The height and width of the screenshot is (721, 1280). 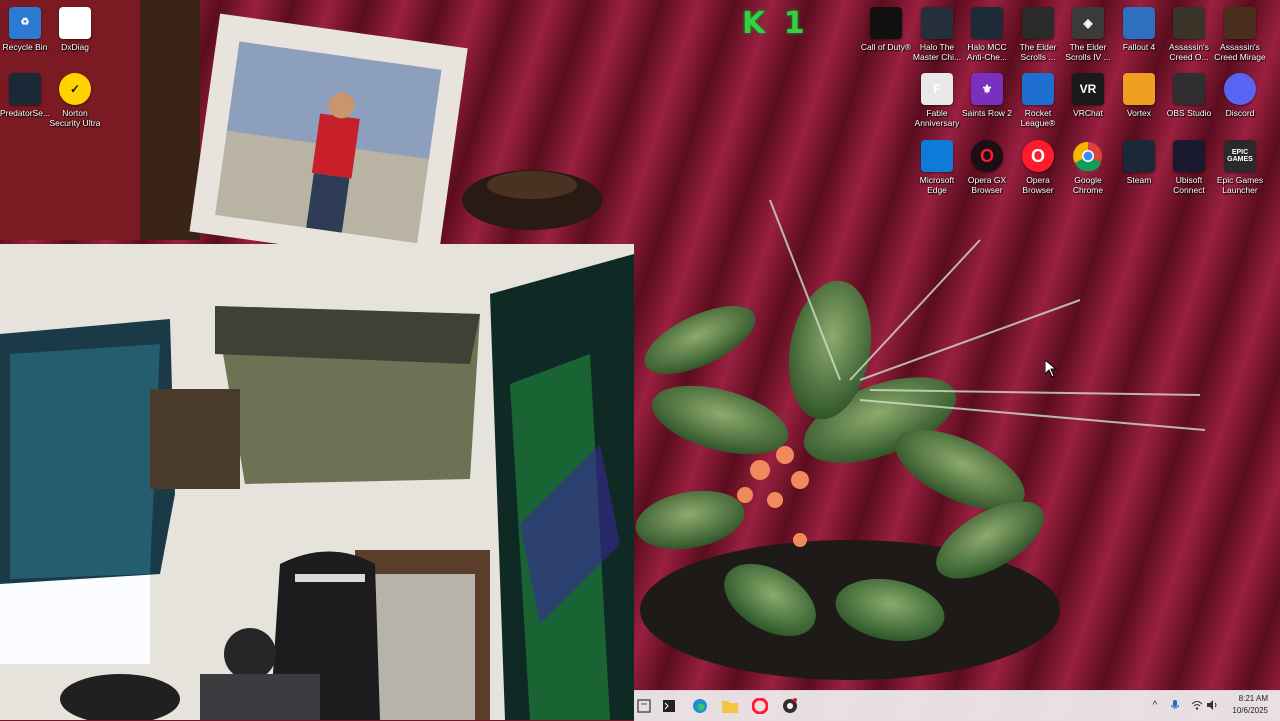 I want to click on desktop-icon-recycle-bin: ♻ Recycle Bin, so click(x=25, y=36).